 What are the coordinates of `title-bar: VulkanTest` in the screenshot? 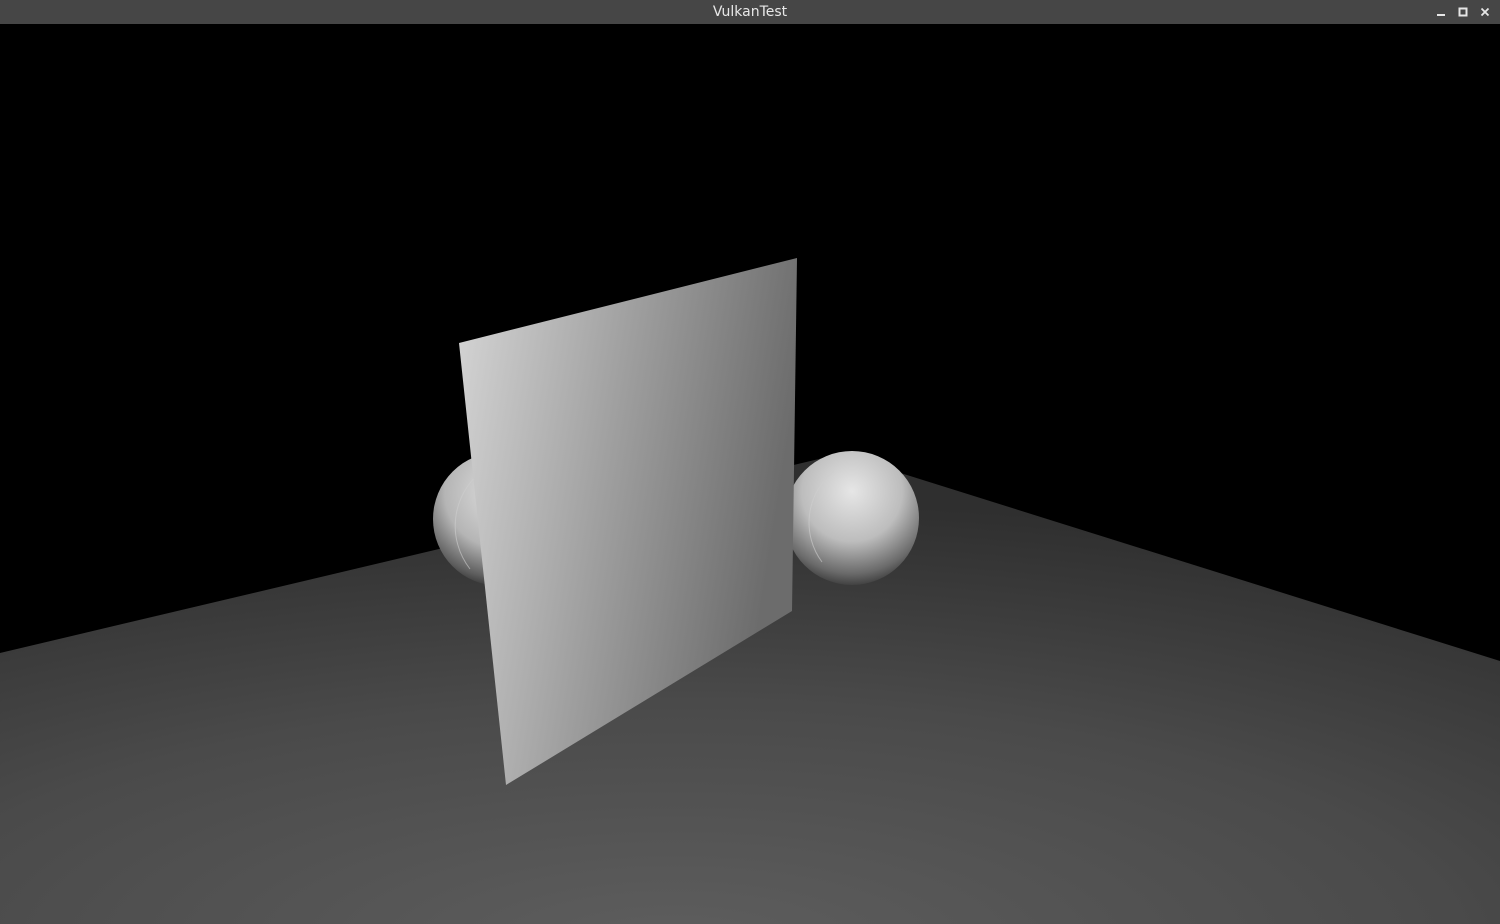 It's located at (750, 12).